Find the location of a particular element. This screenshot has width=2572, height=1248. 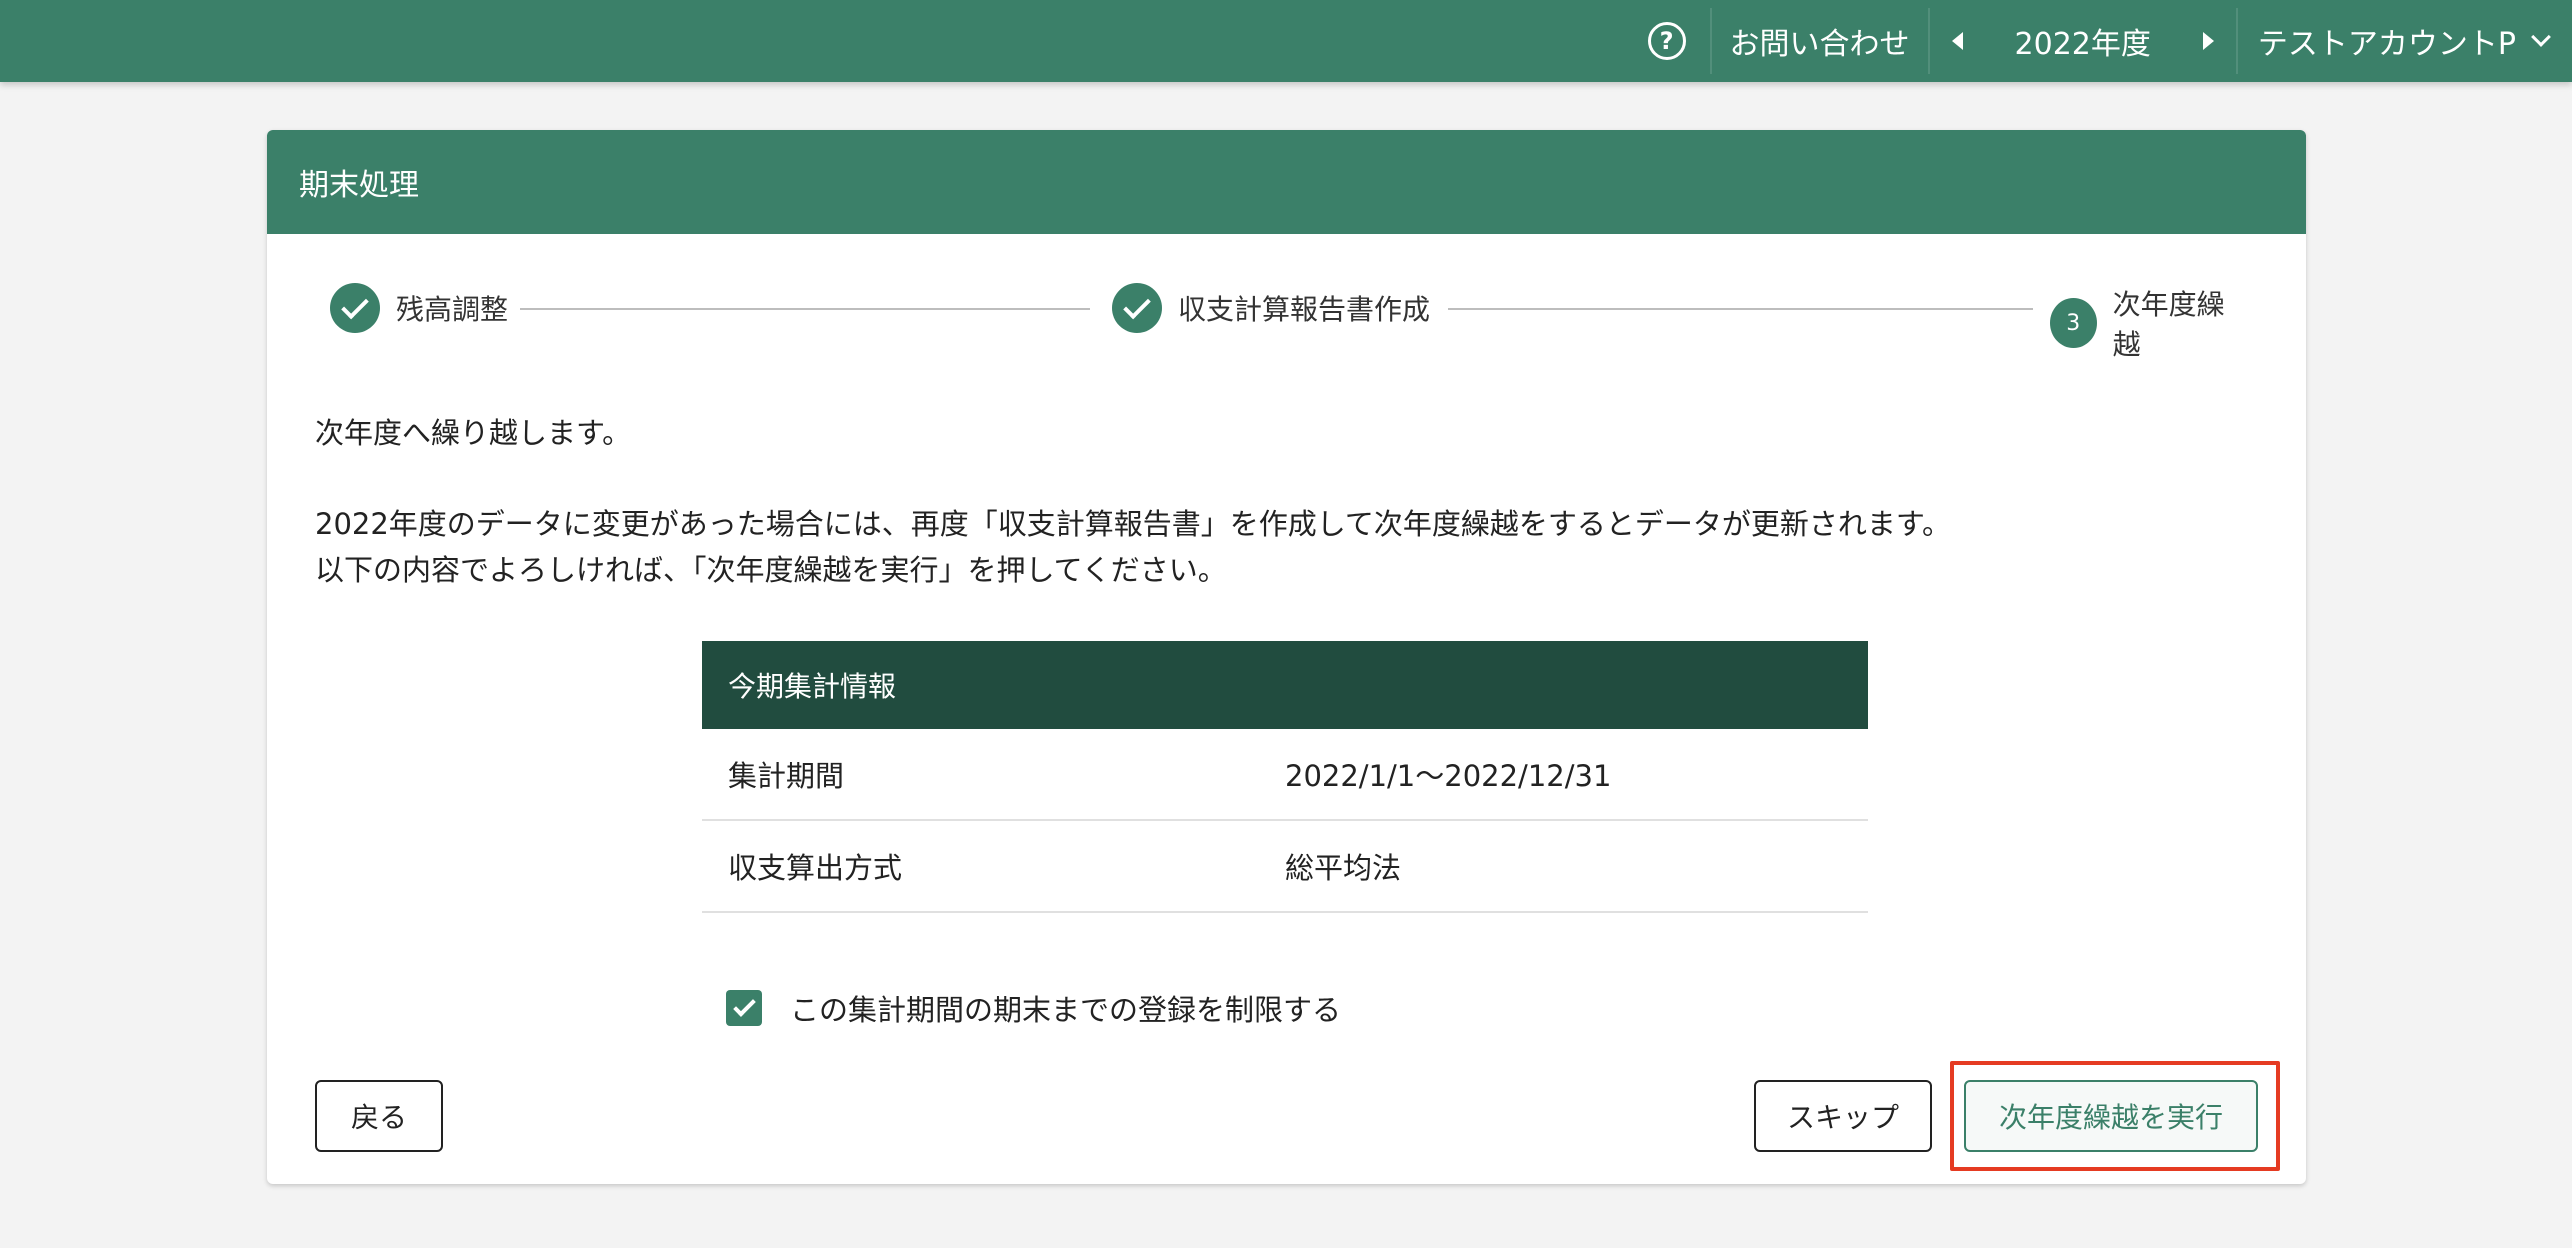

back-button: 戻る is located at coordinates (379, 1116).